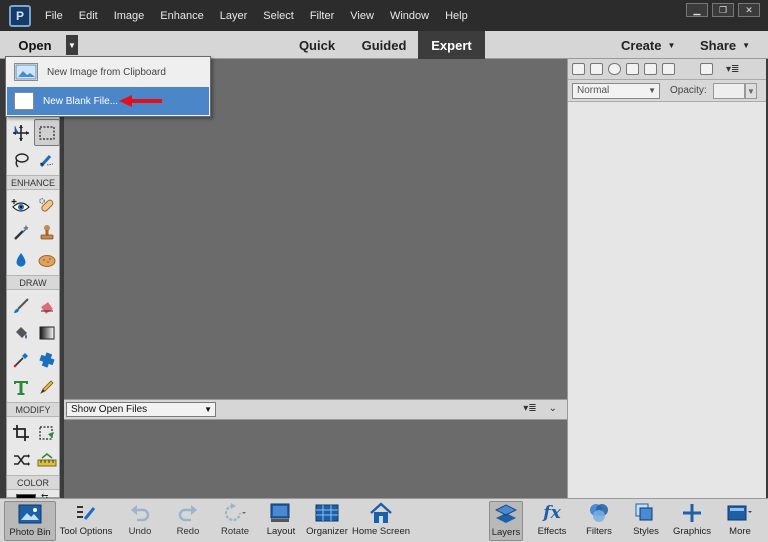 This screenshot has width=768, height=542. What do you see at coordinates (688, 90) in the screenshot?
I see `opacity-label: Opacity:` at bounding box center [688, 90].